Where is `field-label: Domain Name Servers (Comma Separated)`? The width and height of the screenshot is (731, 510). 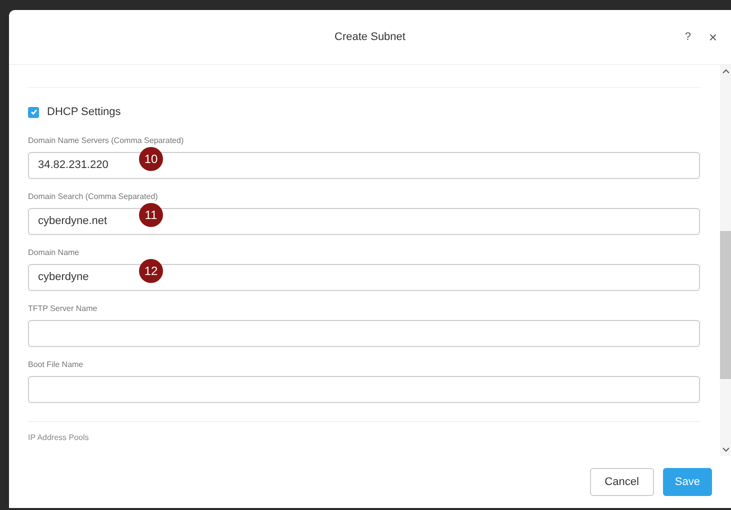 field-label: Domain Name Servers (Comma Separated) is located at coordinates (106, 140).